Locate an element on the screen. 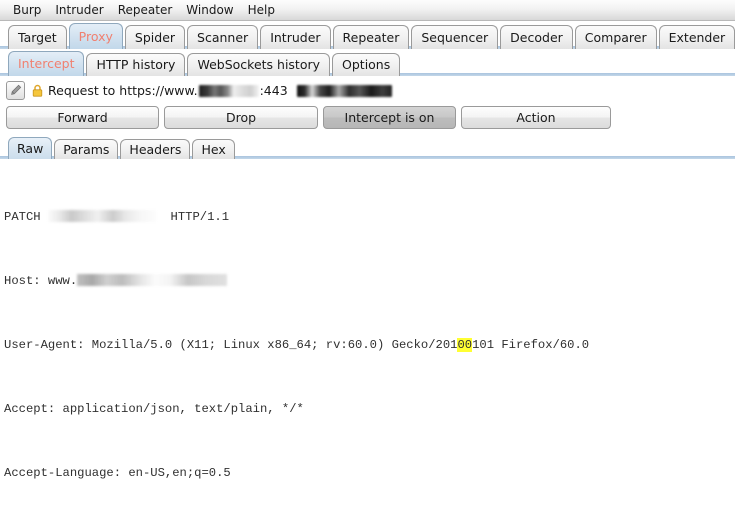  editor-tab-hex: Hex is located at coordinates (213, 149).